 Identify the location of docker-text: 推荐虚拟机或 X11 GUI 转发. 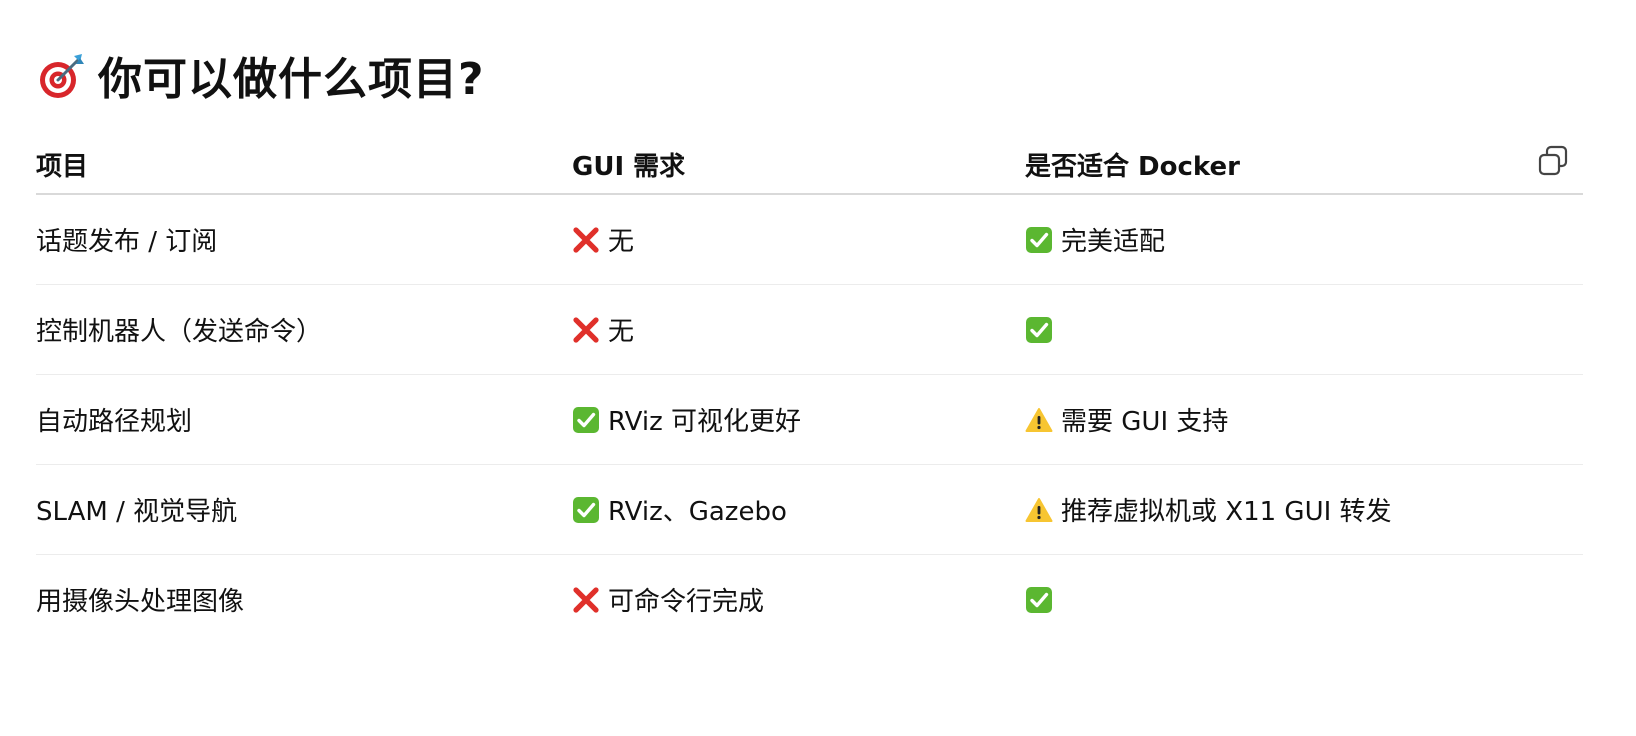
(1226, 512).